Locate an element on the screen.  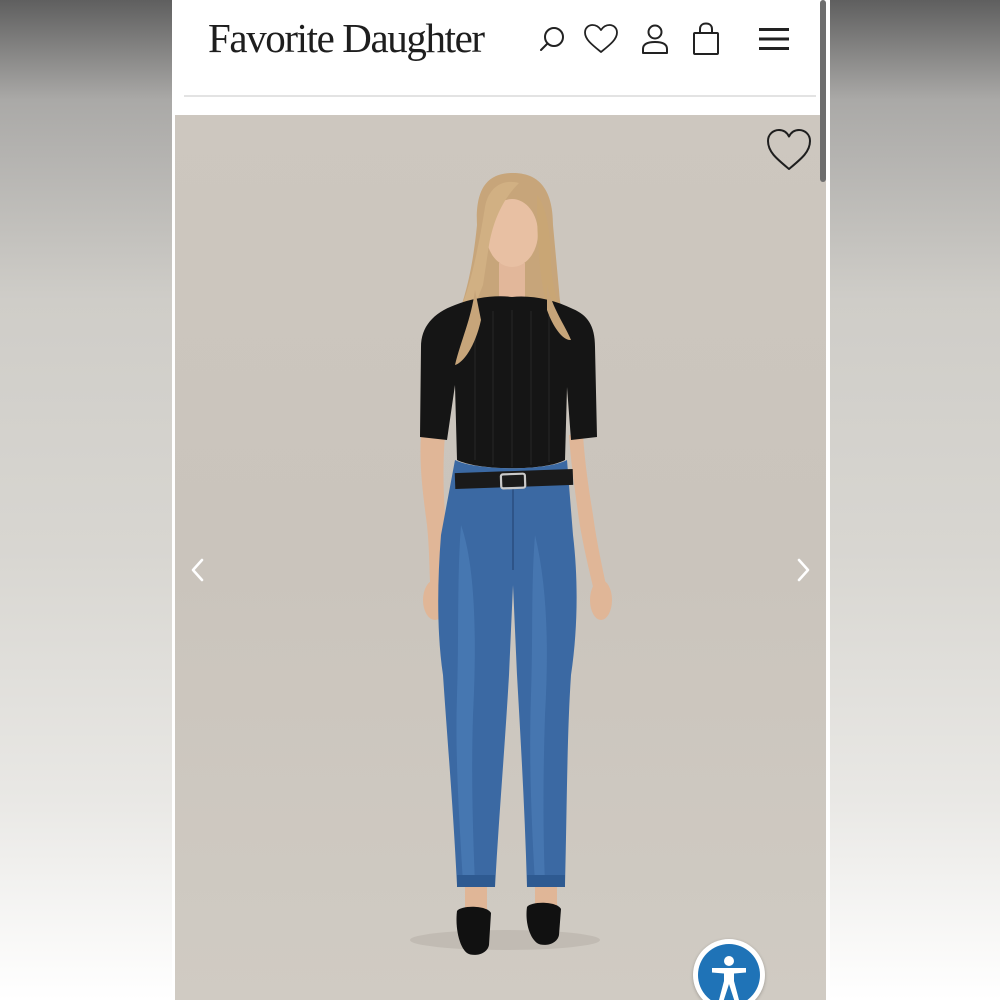
search-icon is located at coordinates (552, 39).